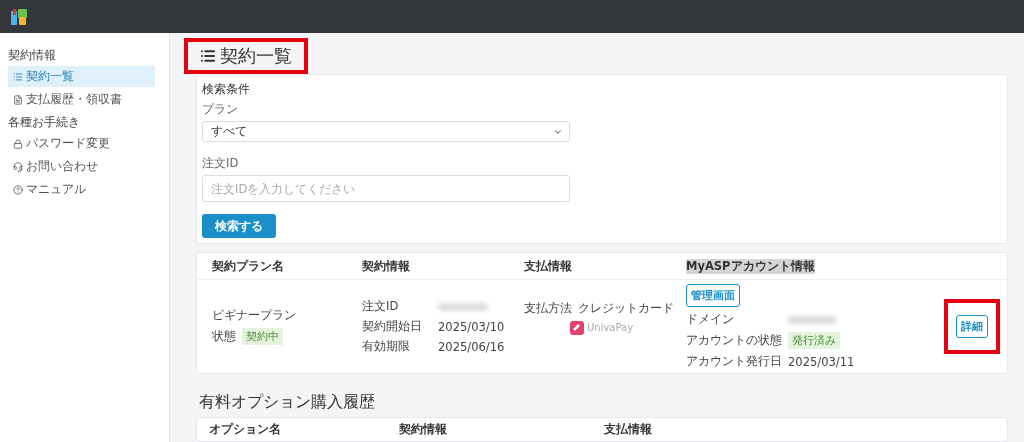 This screenshot has height=442, width=1024. I want to click on column-header: オプション名, so click(245, 429).